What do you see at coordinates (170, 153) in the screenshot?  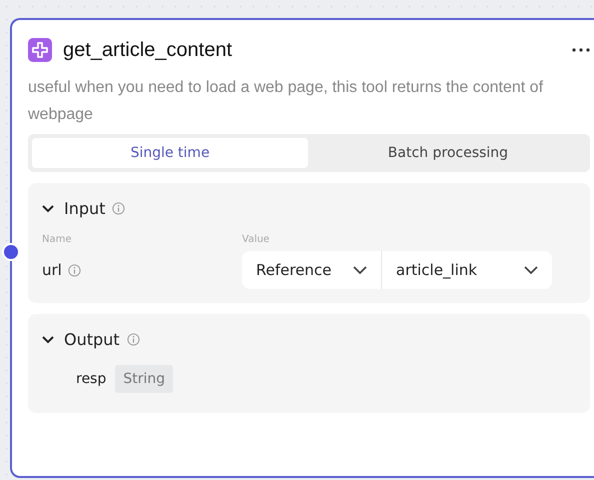 I see `mode-tab: Single time` at bounding box center [170, 153].